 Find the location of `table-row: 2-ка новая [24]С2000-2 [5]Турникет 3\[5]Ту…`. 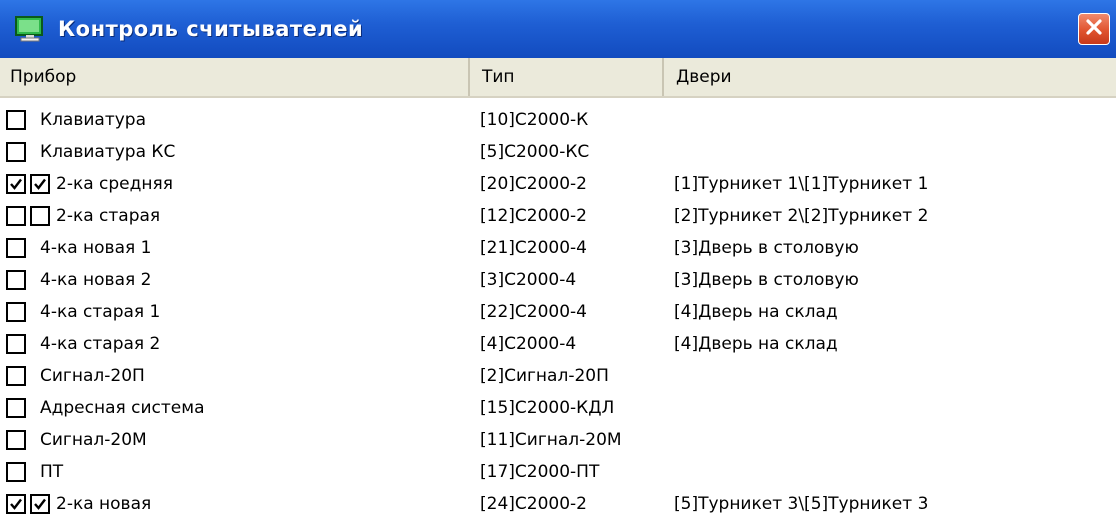

table-row: 2-ка новая [24]С2000-2 [5]Турникет 3\[5]Ту… is located at coordinates (558, 504).